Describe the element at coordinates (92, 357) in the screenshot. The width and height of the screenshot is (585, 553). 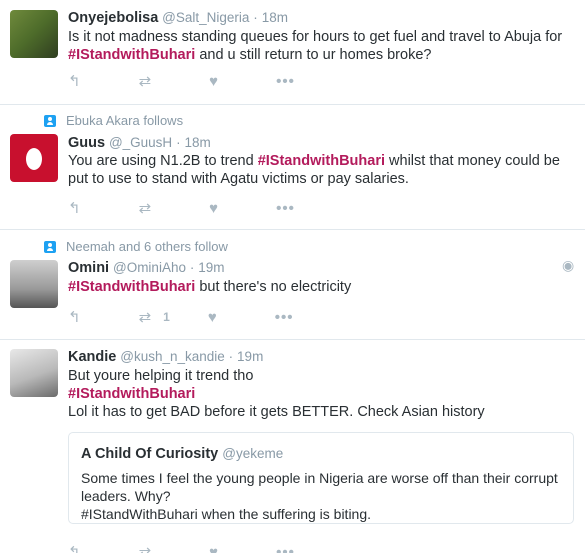
I see `user-name: Kandie` at that location.